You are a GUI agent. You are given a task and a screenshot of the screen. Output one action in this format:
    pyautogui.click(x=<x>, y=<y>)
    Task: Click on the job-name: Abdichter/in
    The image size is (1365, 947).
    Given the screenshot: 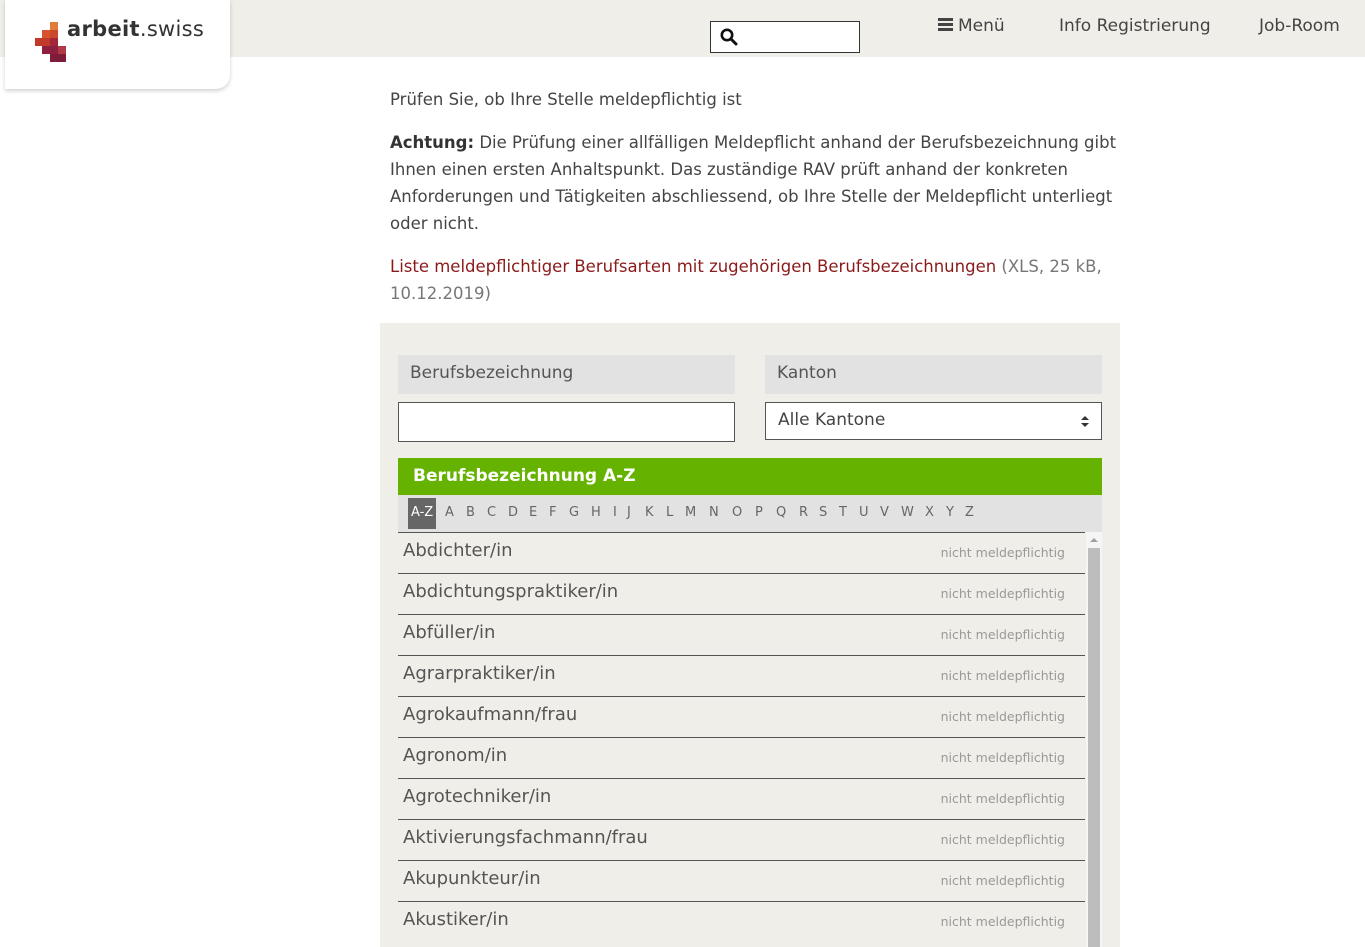 What is the action you would take?
    pyautogui.click(x=458, y=550)
    